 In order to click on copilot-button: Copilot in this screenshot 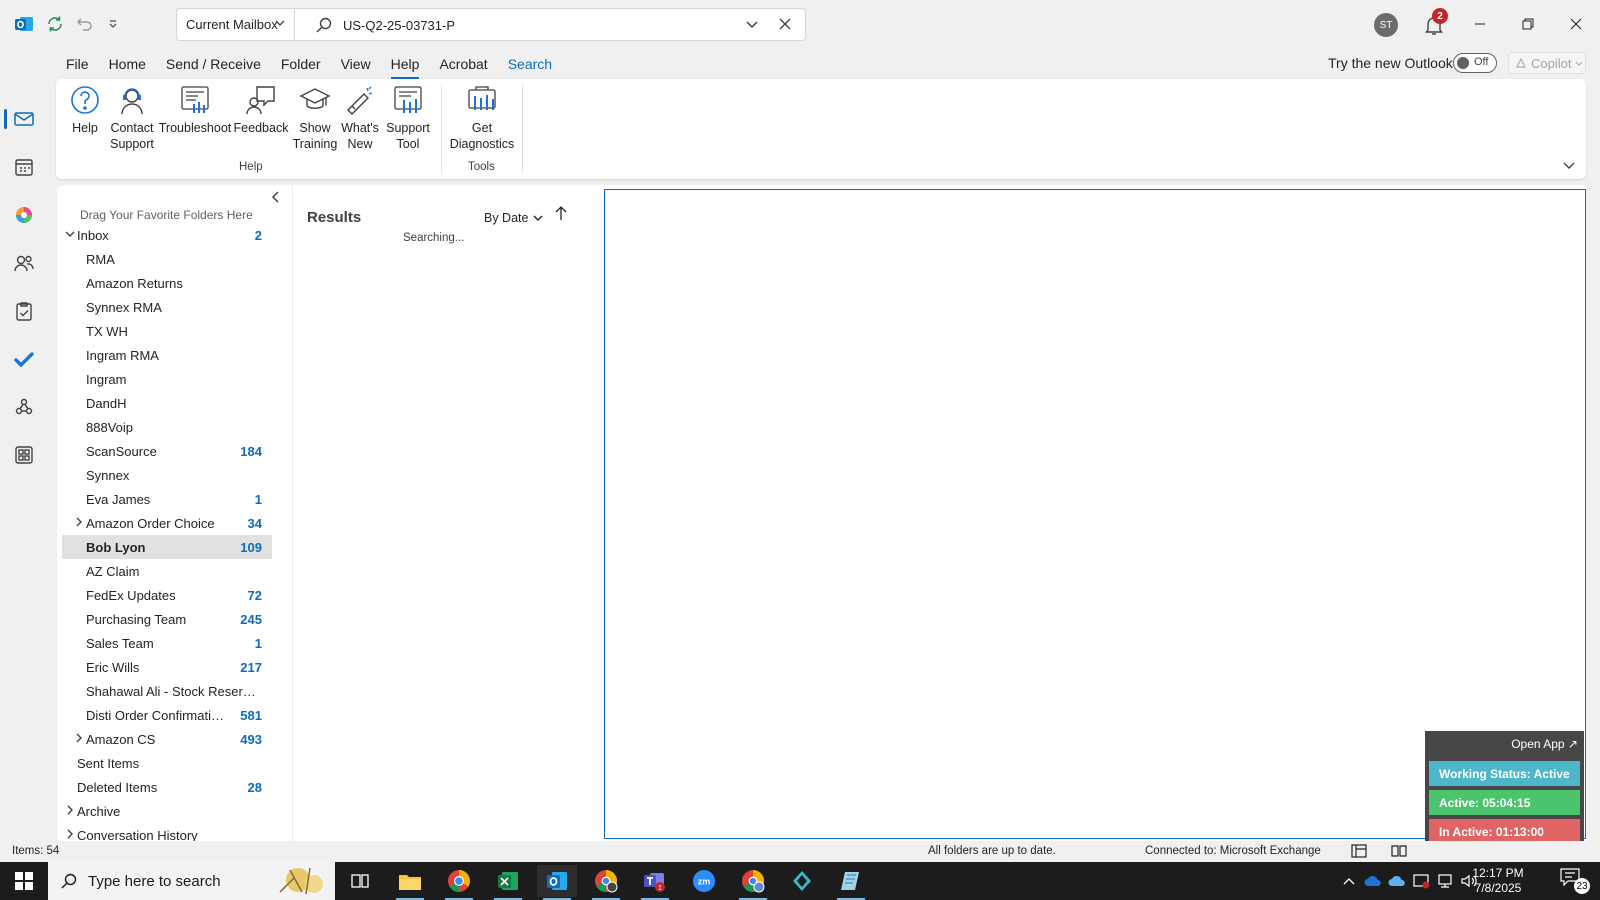, I will do `click(1547, 63)`.